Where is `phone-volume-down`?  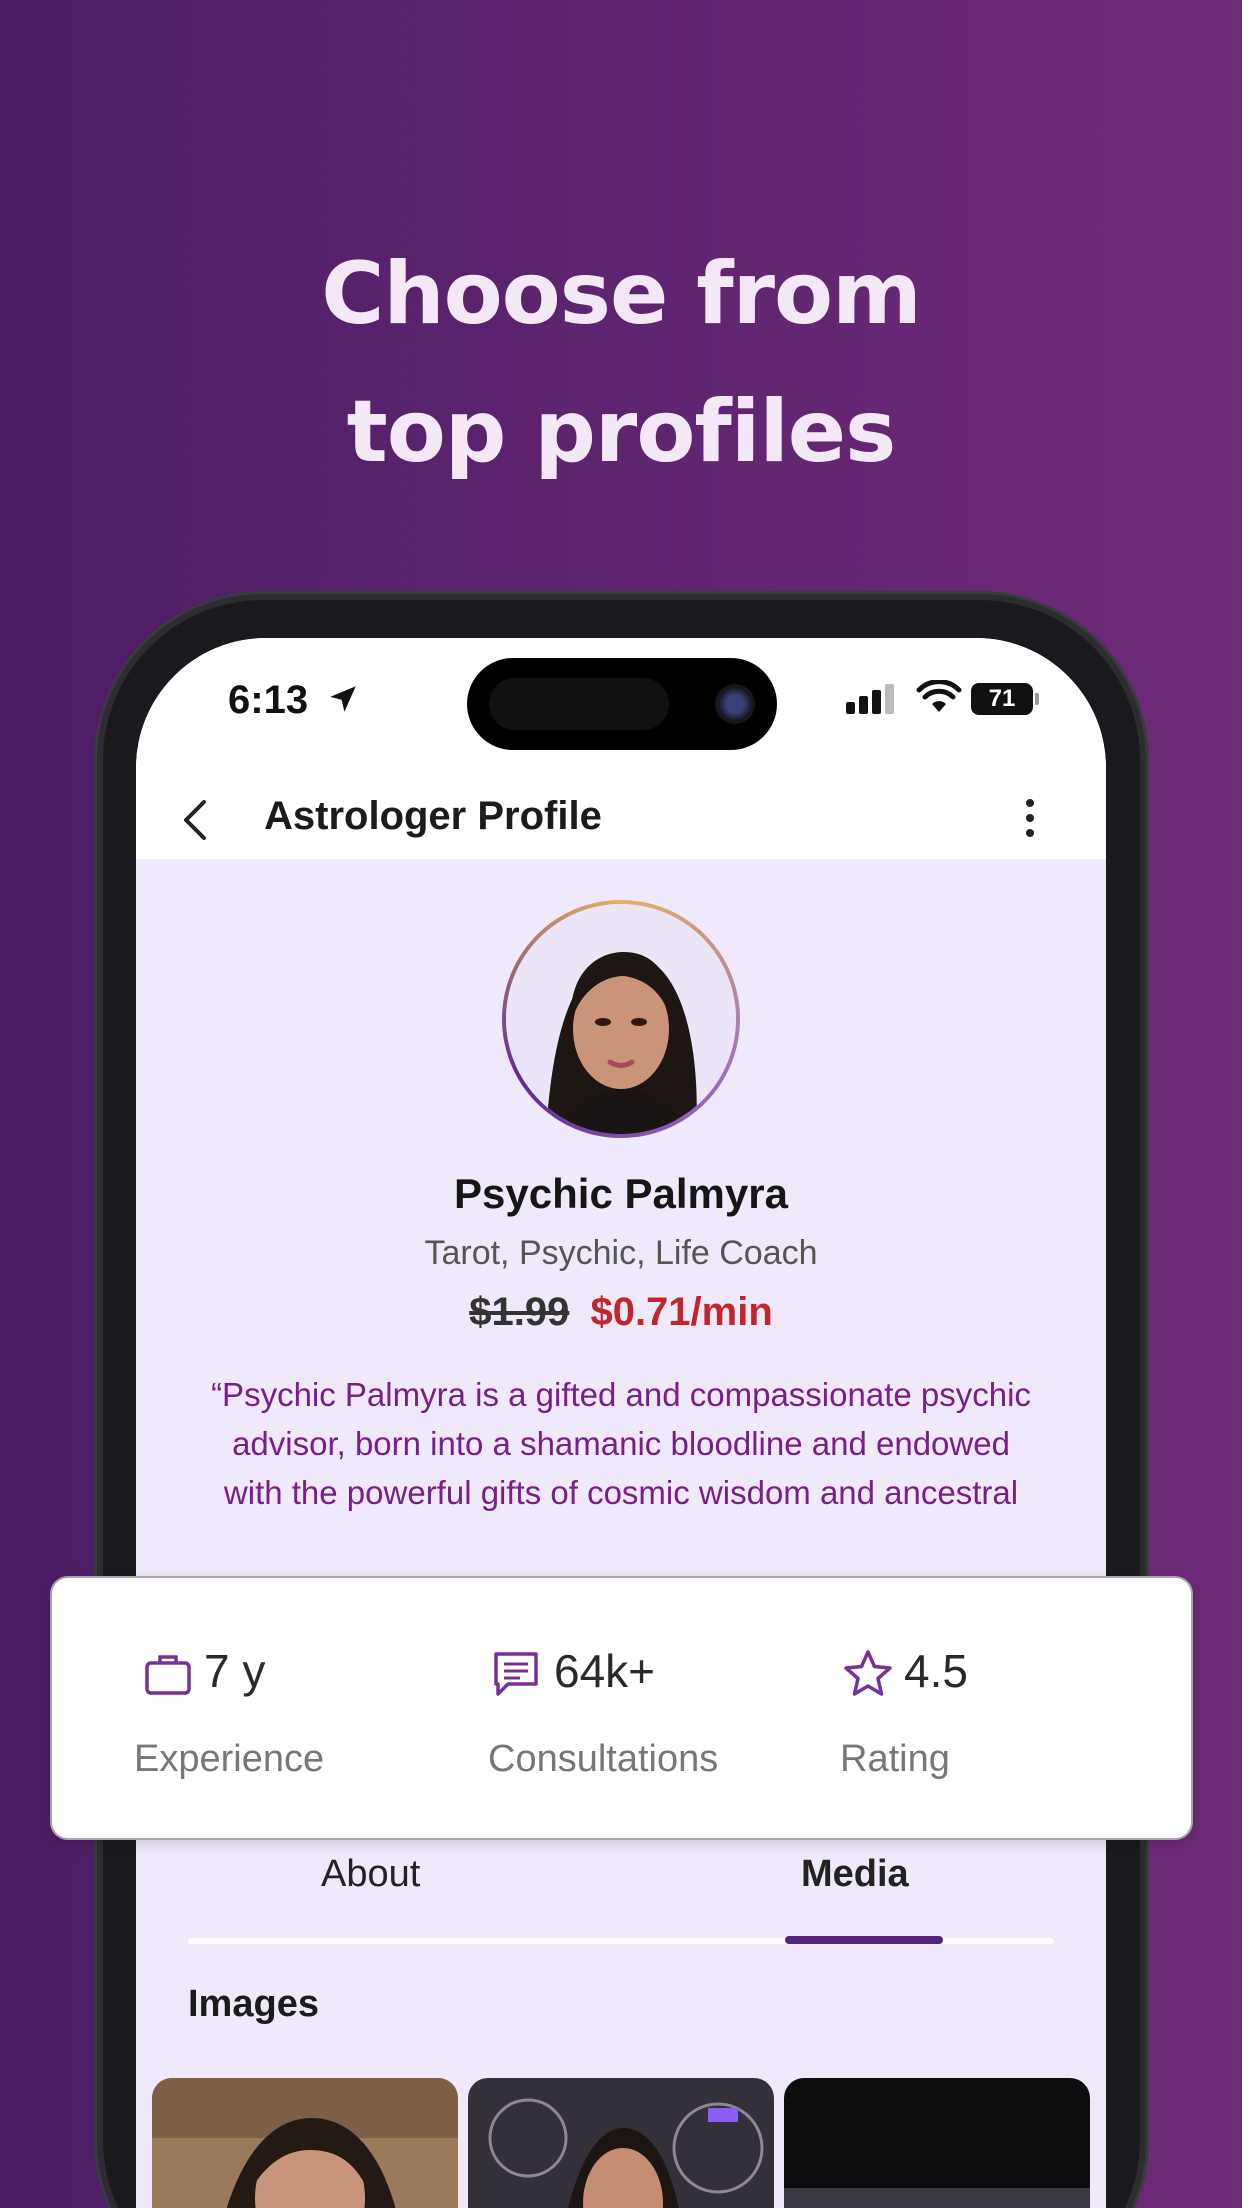
phone-volume-down is located at coordinates (98, 1475).